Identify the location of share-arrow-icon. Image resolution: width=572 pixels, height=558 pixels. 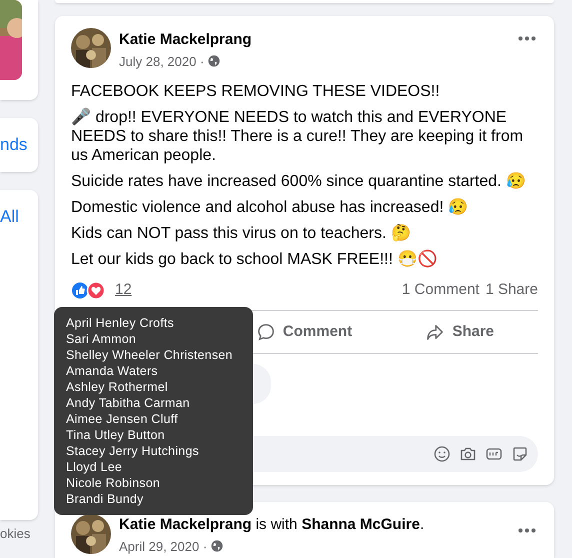
(435, 332).